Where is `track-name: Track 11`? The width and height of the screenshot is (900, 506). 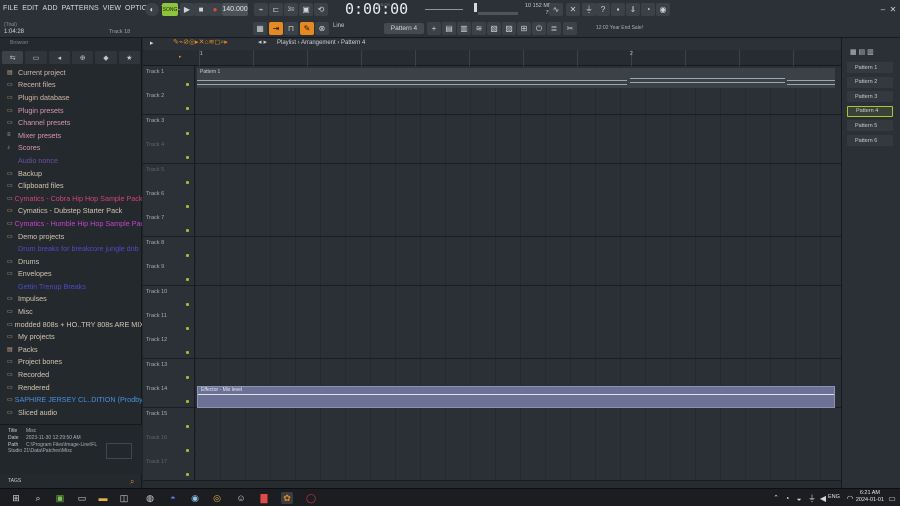
track-name: Track 11 is located at coordinates (169, 322).